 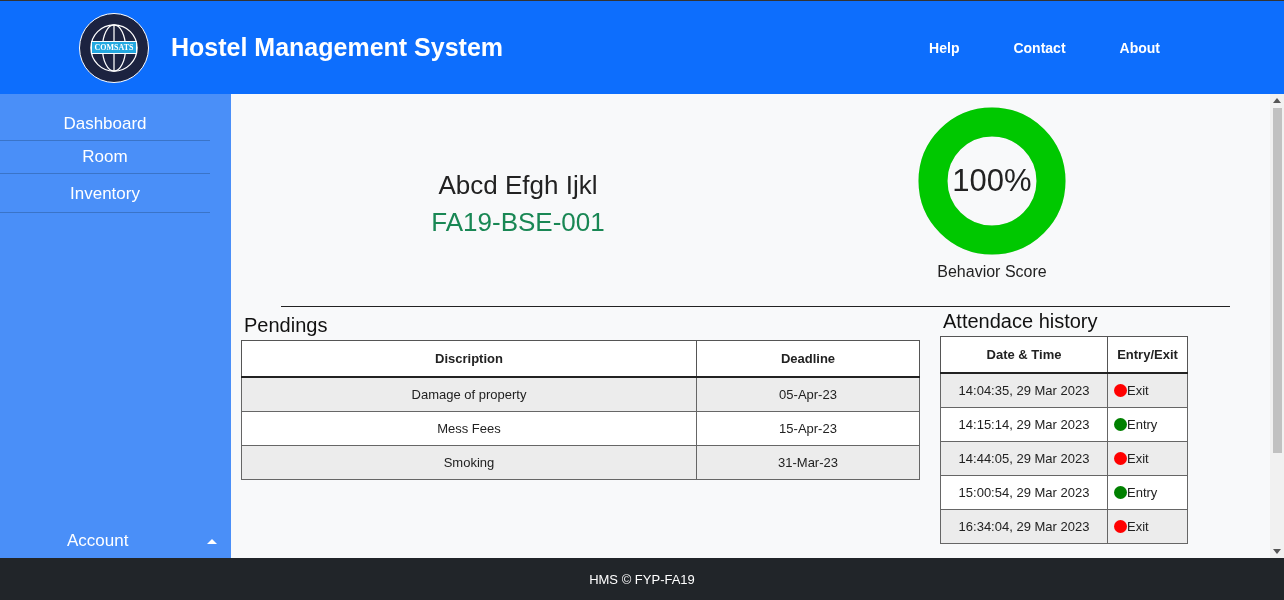 What do you see at coordinates (808, 394) in the screenshot?
I see `table-cell: 05-Apr-23` at bounding box center [808, 394].